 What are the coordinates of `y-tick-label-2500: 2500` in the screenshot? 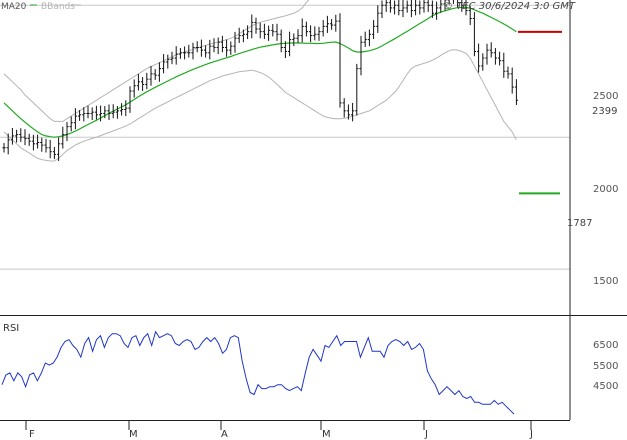 It's located at (605, 96).